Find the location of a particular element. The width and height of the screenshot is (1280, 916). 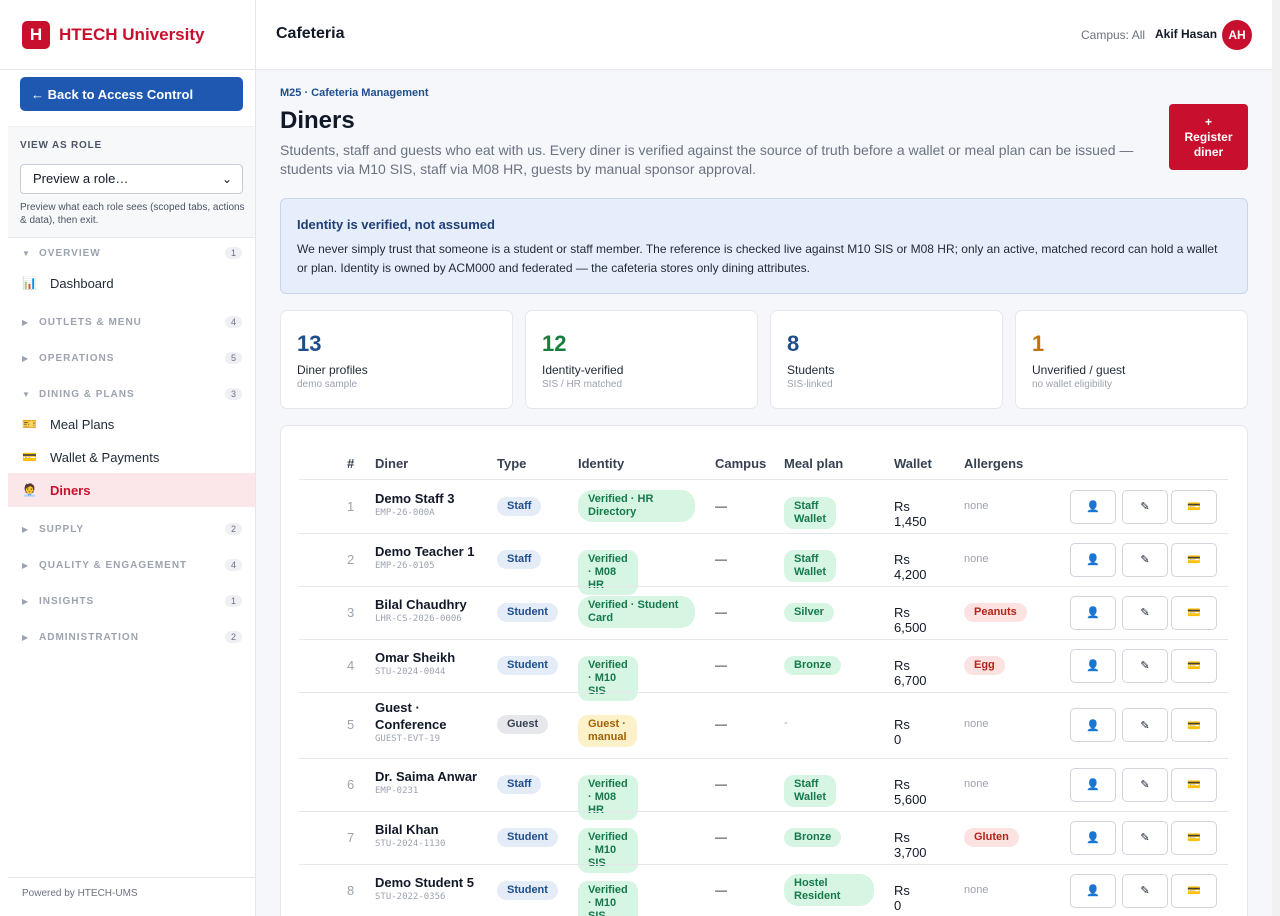

diner-cell: Demo Teacher 1 EMP-26-0105 is located at coordinates (430, 557).